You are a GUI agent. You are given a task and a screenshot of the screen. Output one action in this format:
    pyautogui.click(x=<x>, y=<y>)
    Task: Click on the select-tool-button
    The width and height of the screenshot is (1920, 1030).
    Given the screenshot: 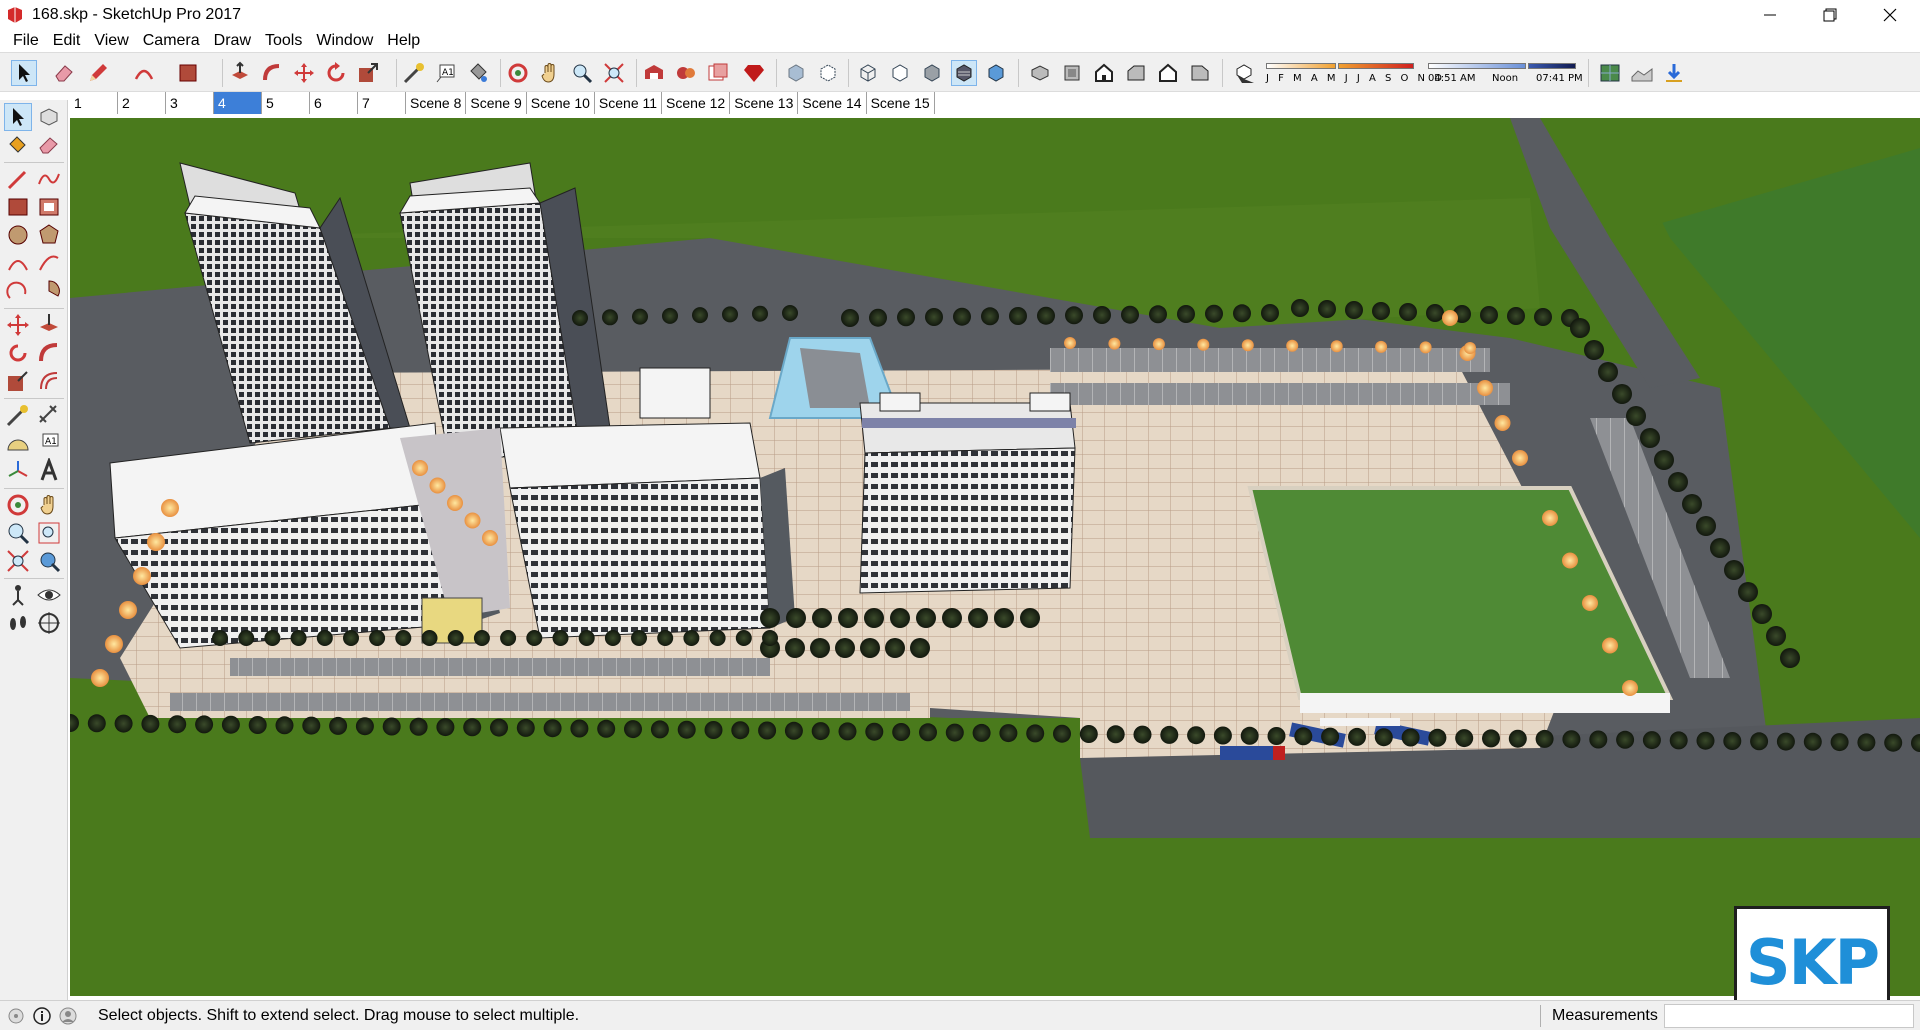 What is the action you would take?
    pyautogui.click(x=24, y=73)
    